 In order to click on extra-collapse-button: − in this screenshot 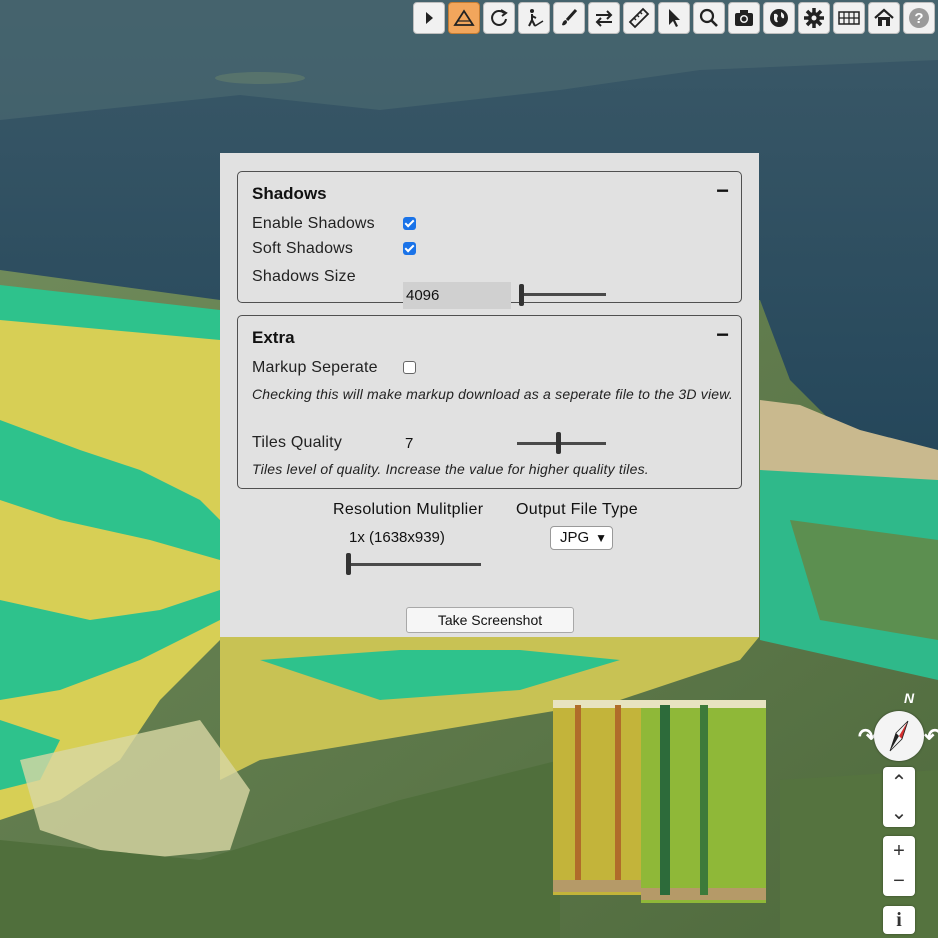, I will do `click(722, 335)`.